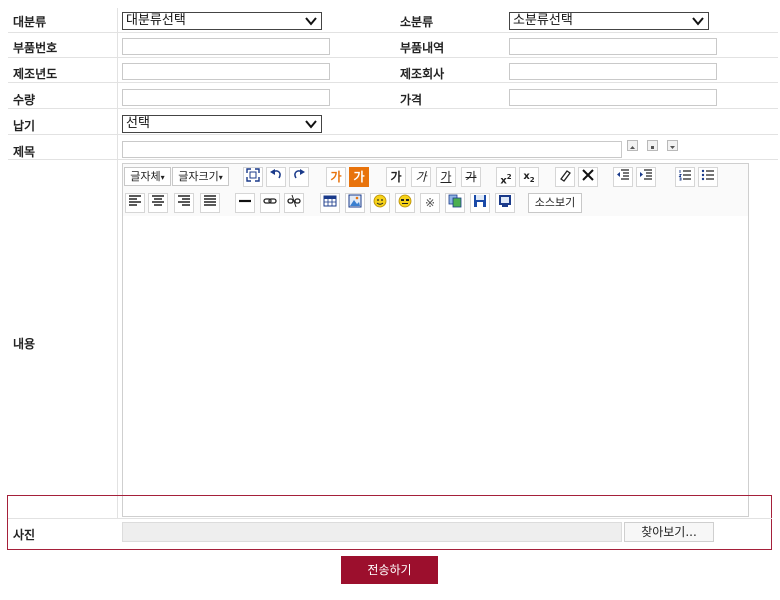 The image size is (780, 600). I want to click on font-size-dropdown: 글자크기▾, so click(200, 176).